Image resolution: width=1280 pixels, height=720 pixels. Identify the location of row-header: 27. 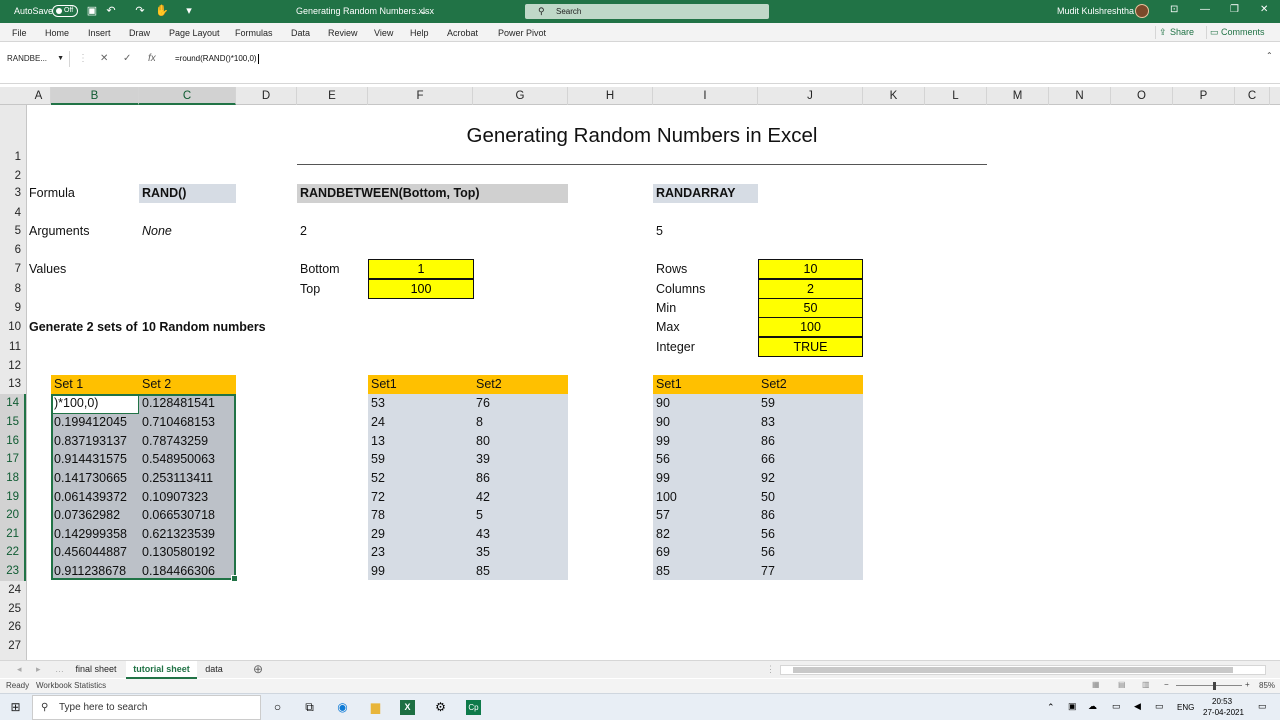
(13, 646).